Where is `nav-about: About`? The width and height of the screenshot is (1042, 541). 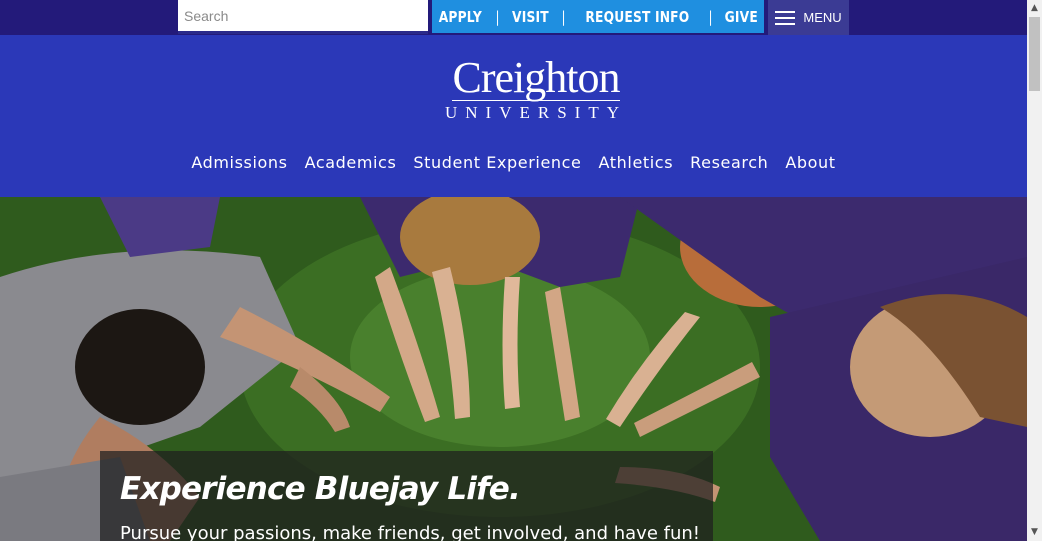 nav-about: About is located at coordinates (810, 162).